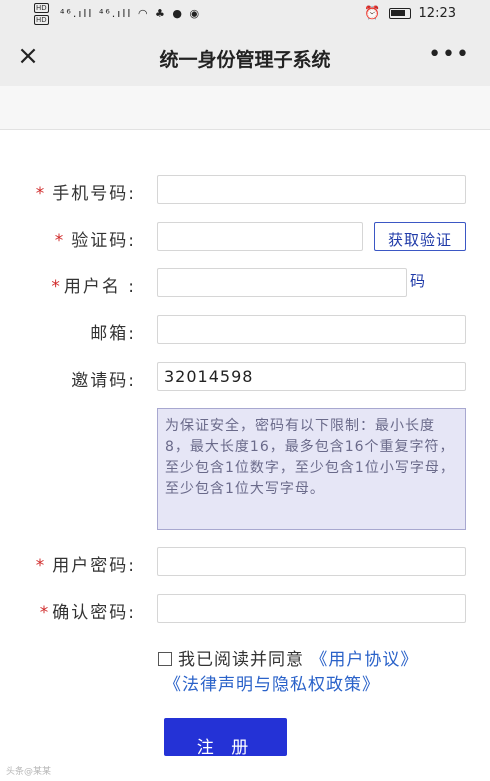 This screenshot has width=490, height=781. I want to click on email-label: 邮箱:, so click(113, 334).